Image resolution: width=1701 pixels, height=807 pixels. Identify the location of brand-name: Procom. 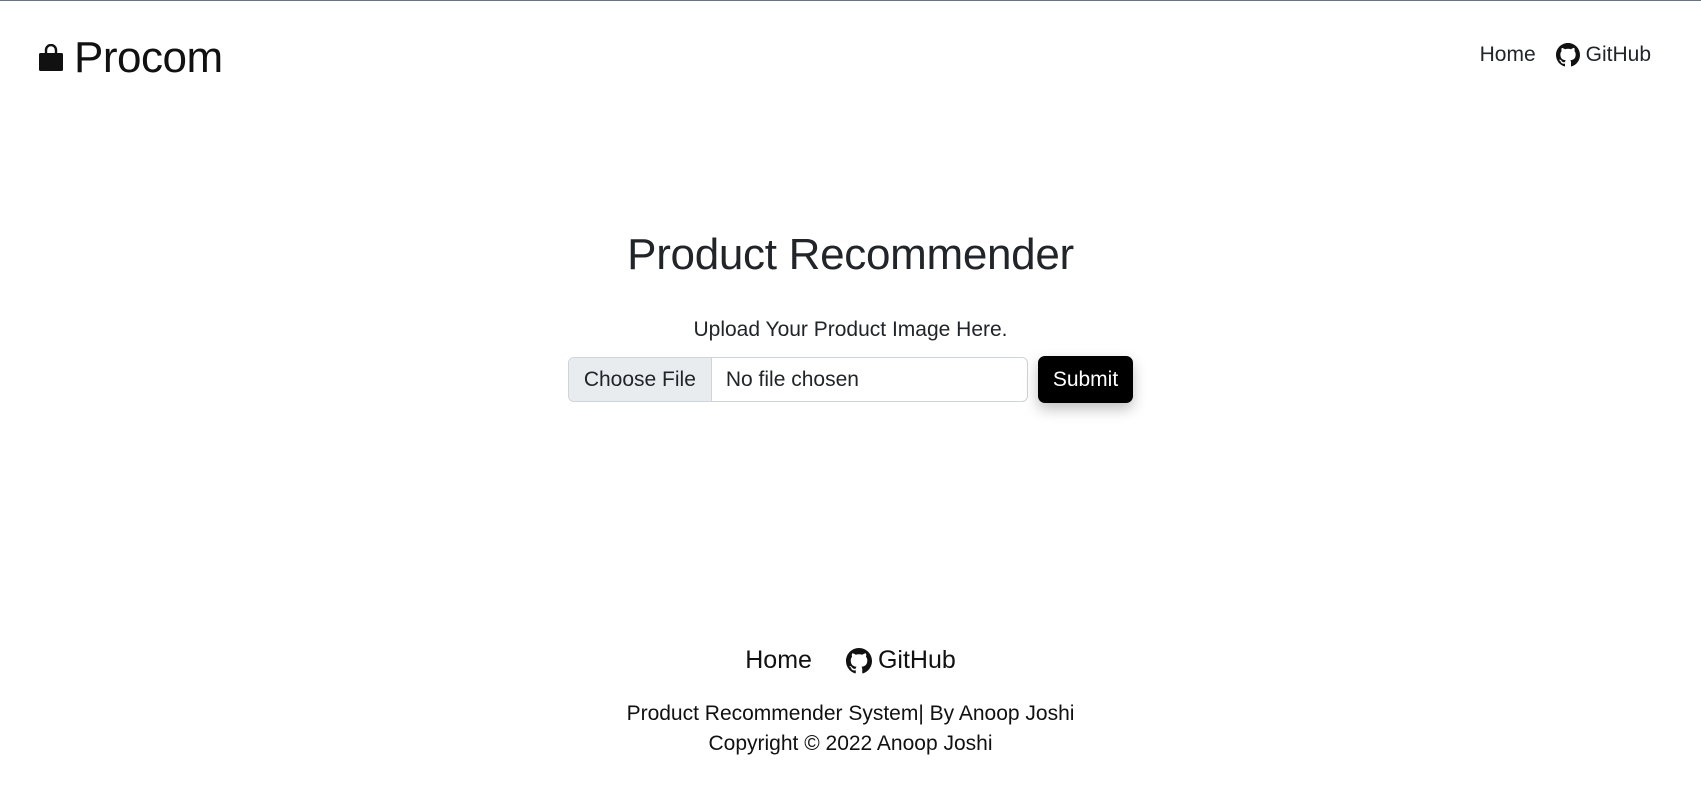
(148, 57).